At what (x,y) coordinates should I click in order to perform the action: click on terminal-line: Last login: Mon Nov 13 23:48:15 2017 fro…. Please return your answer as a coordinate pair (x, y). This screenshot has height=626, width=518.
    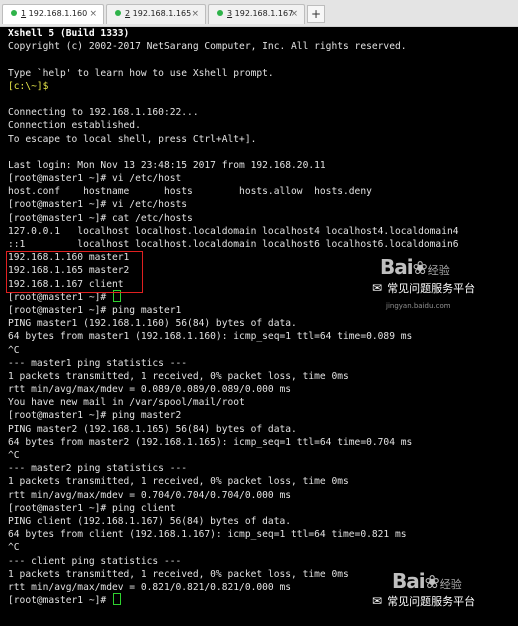
    Looking at the image, I should click on (233, 165).